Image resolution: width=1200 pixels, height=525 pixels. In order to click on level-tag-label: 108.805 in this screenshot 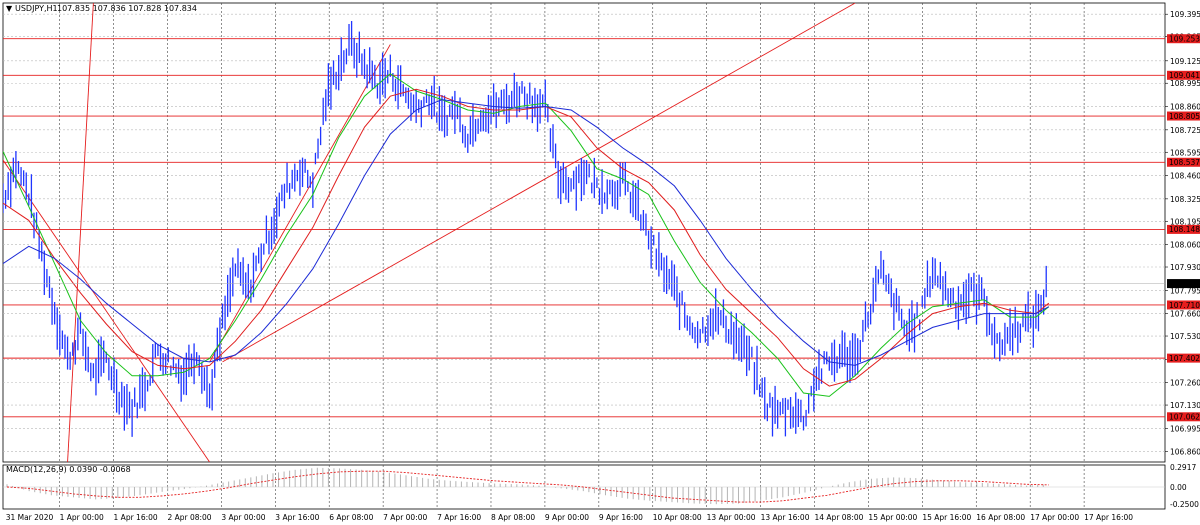, I will do `click(1184, 116)`.